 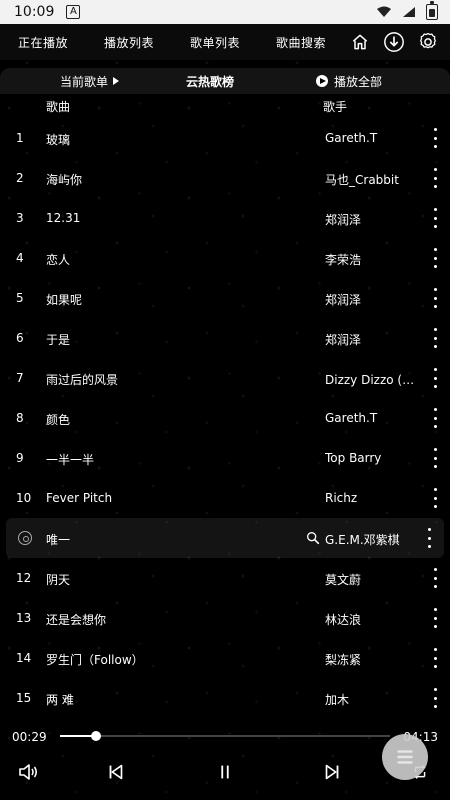 I want to click on seek-knob, so click(x=96, y=736).